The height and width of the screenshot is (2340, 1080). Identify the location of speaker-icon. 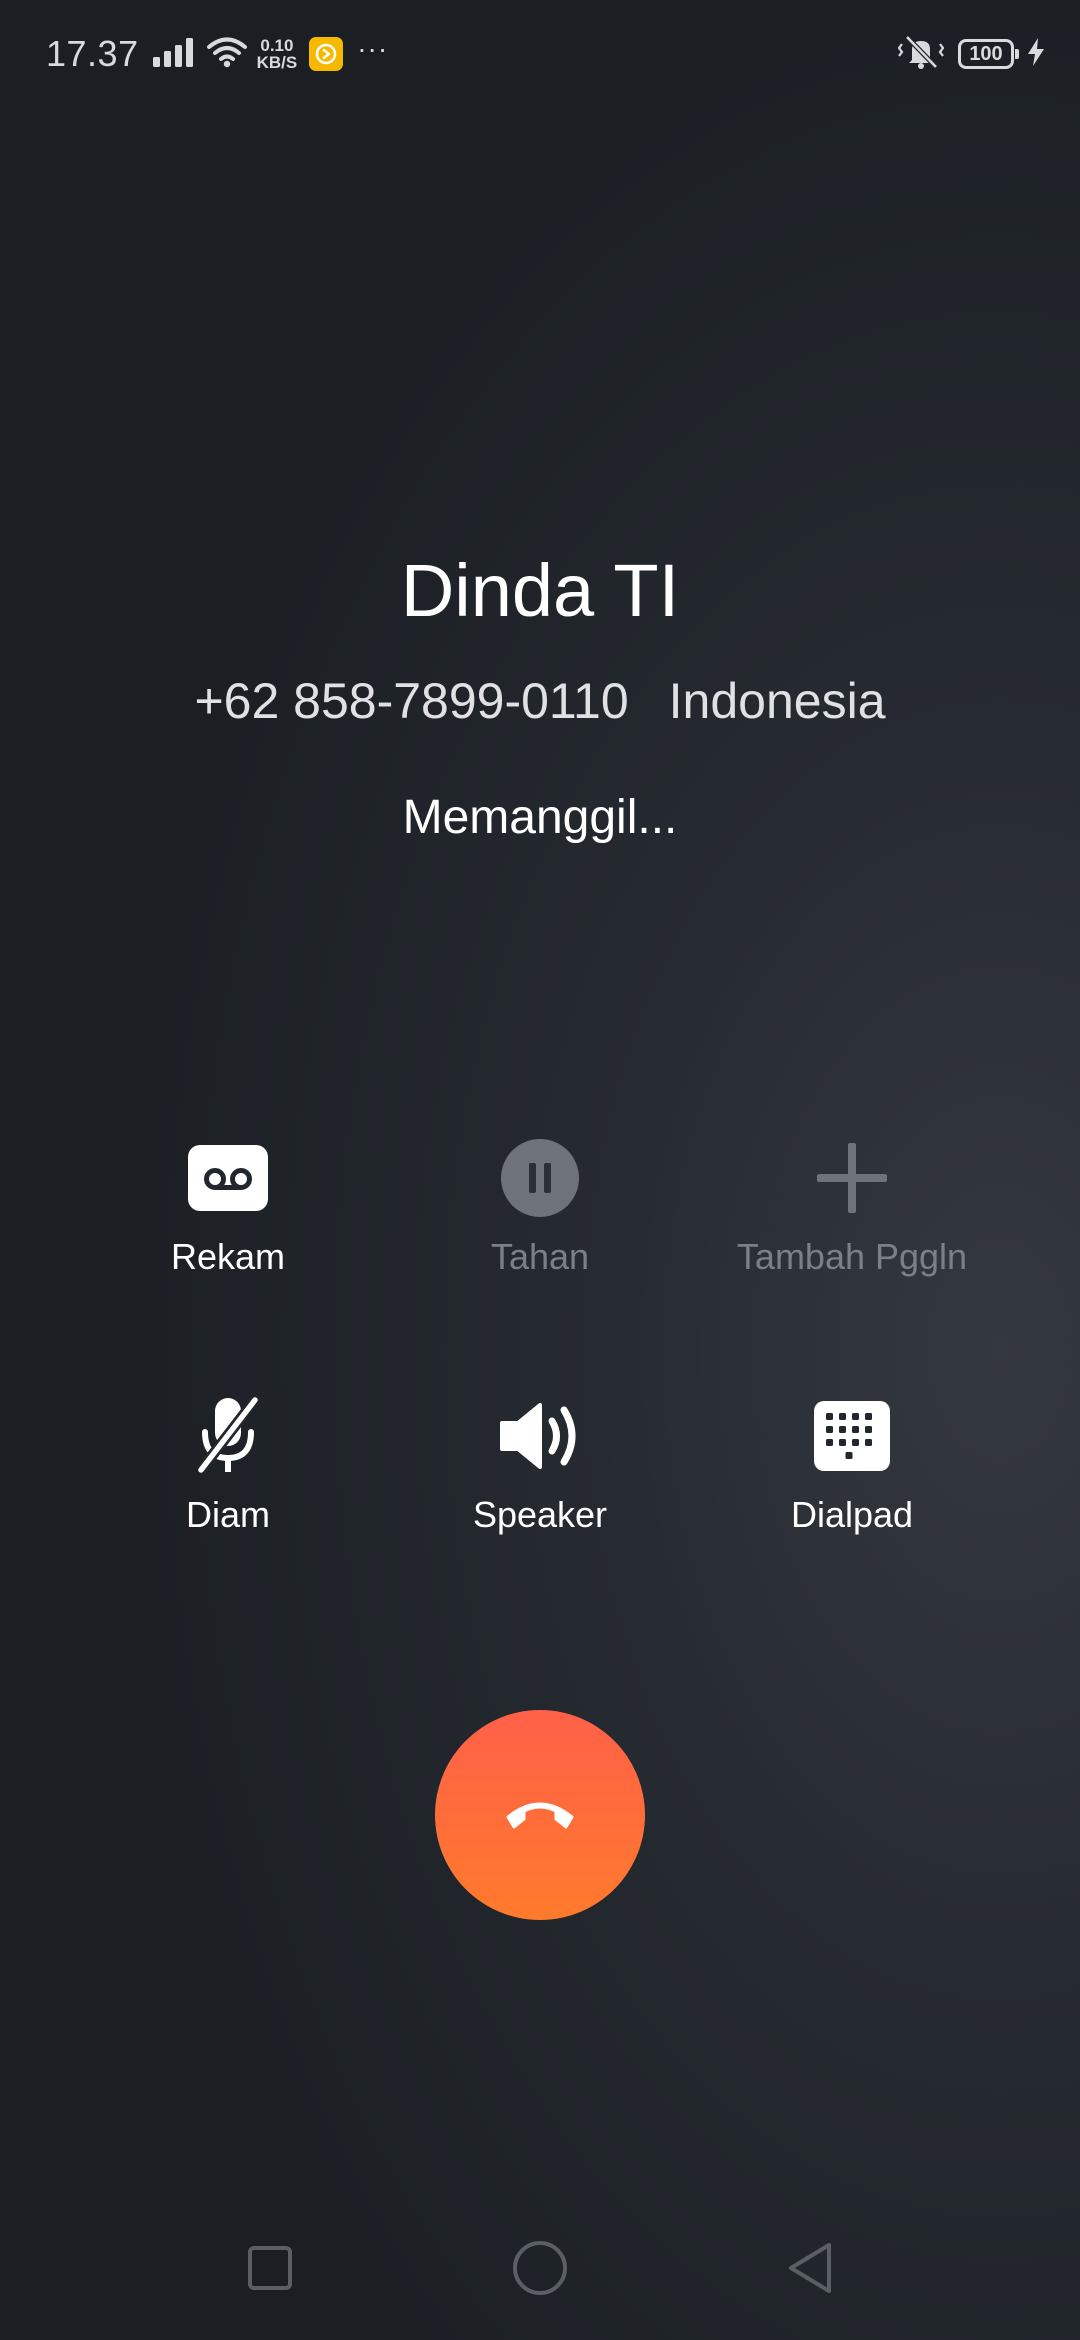
(540, 1436).